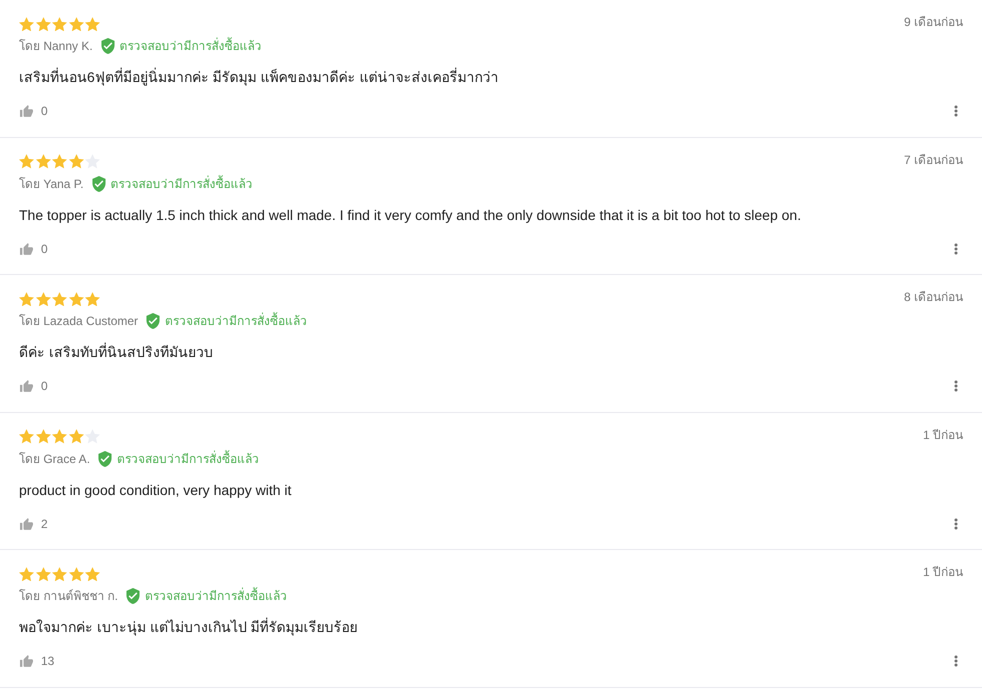  What do you see at coordinates (933, 22) in the screenshot?
I see `review-date: 9 เดือนก่อน` at bounding box center [933, 22].